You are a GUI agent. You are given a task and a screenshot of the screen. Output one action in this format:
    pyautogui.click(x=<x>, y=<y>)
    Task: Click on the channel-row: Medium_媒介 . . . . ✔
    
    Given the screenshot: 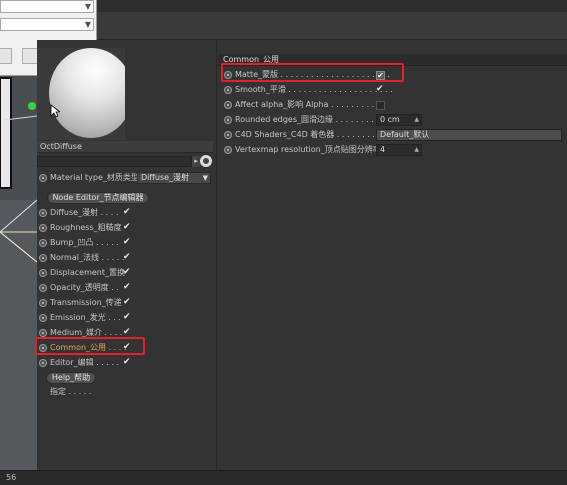 What is the action you would take?
    pyautogui.click(x=92, y=333)
    